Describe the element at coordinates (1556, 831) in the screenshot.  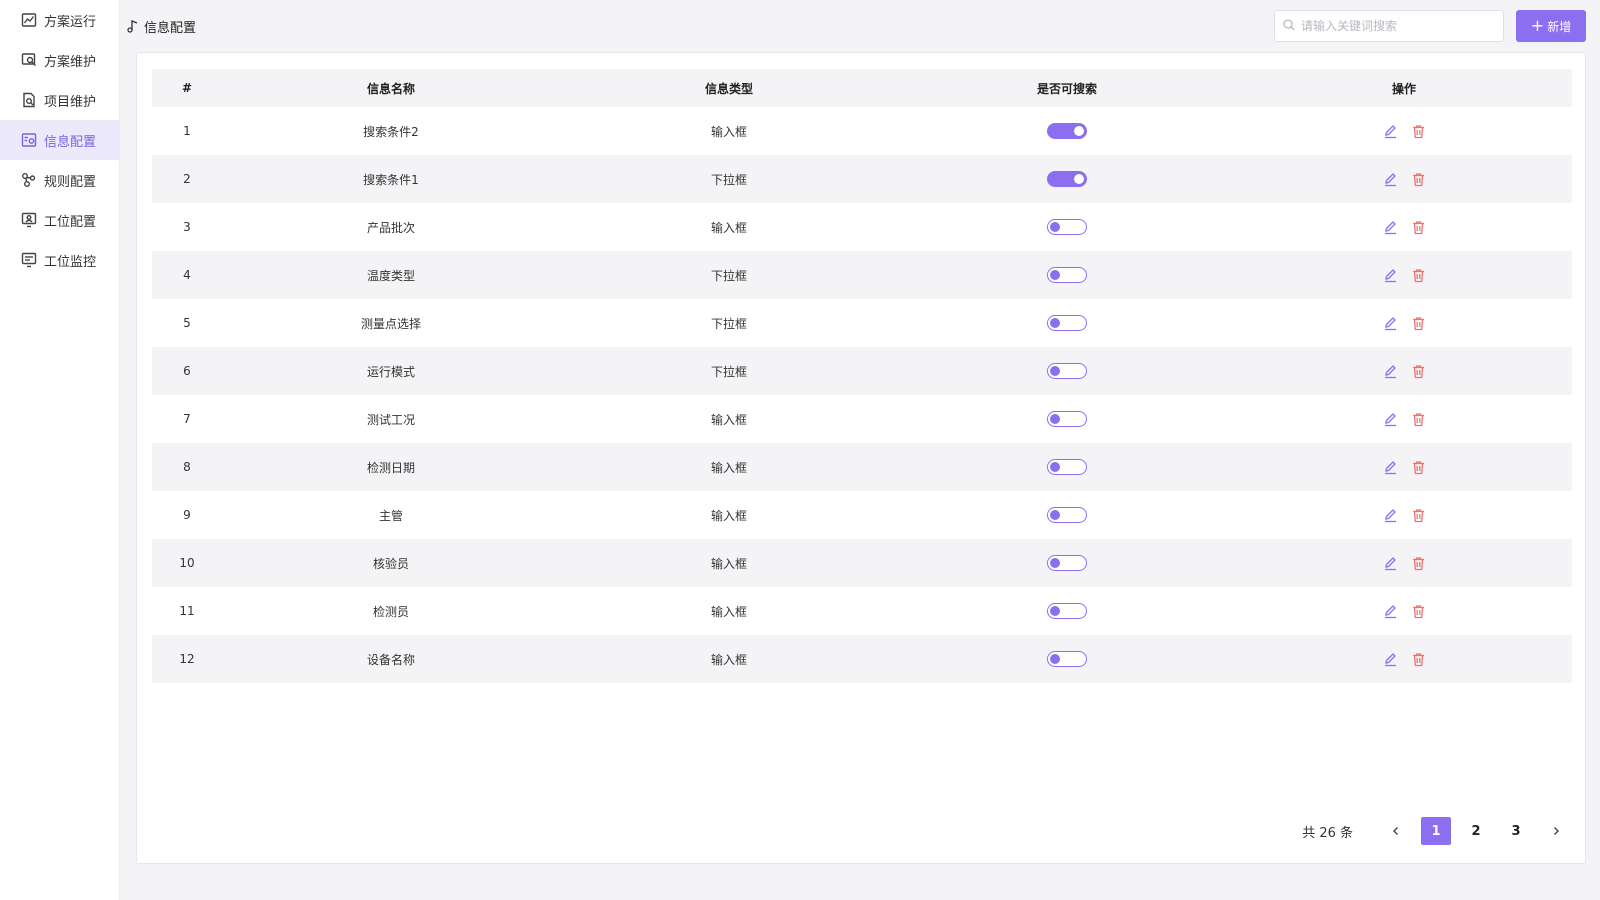
I see `chevron-right-icon` at that location.